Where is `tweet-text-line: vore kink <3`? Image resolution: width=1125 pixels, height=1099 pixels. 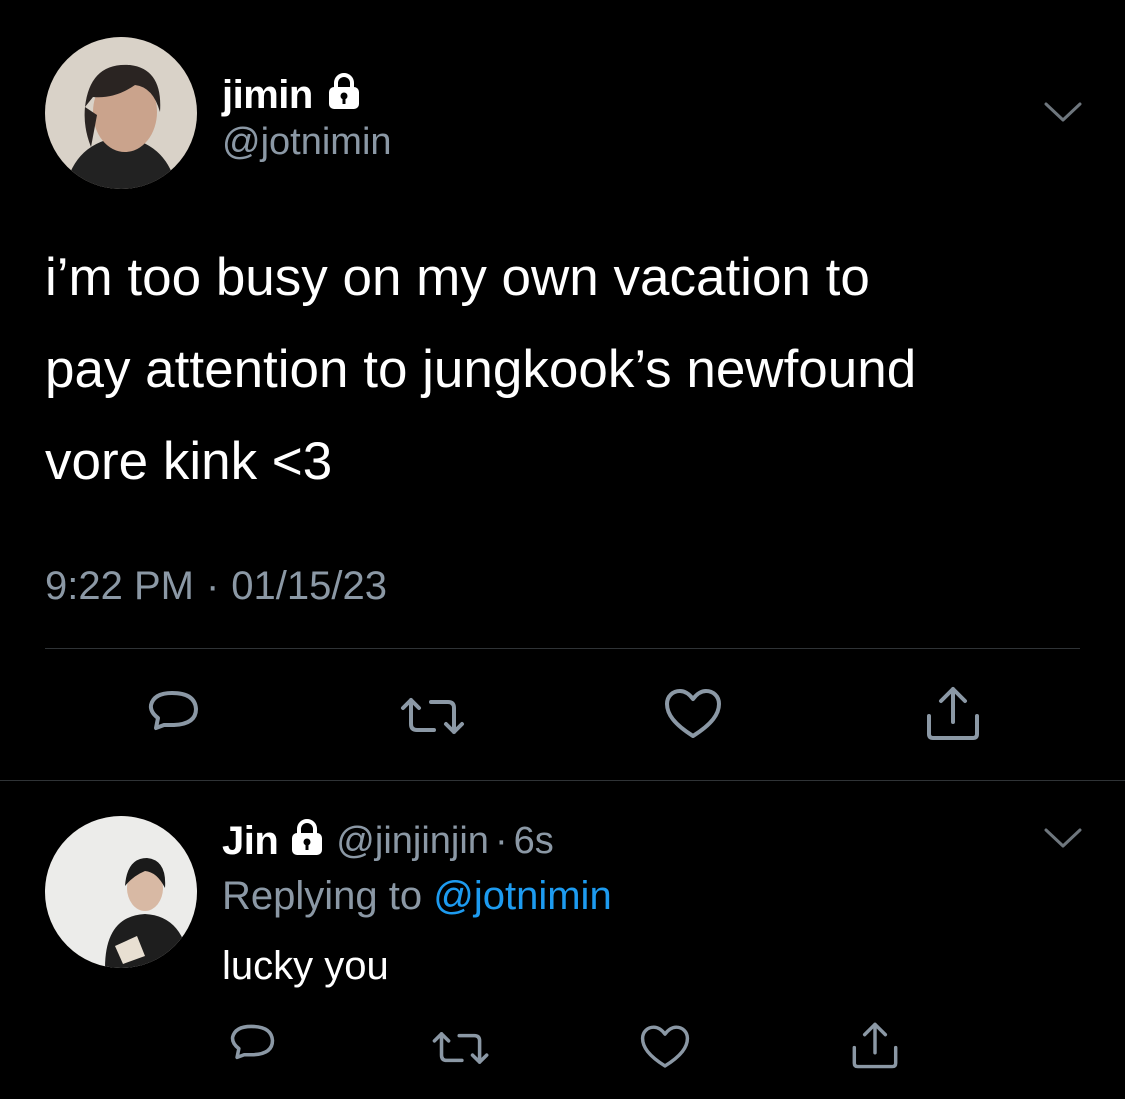 tweet-text-line: vore kink <3 is located at coordinates (189, 461).